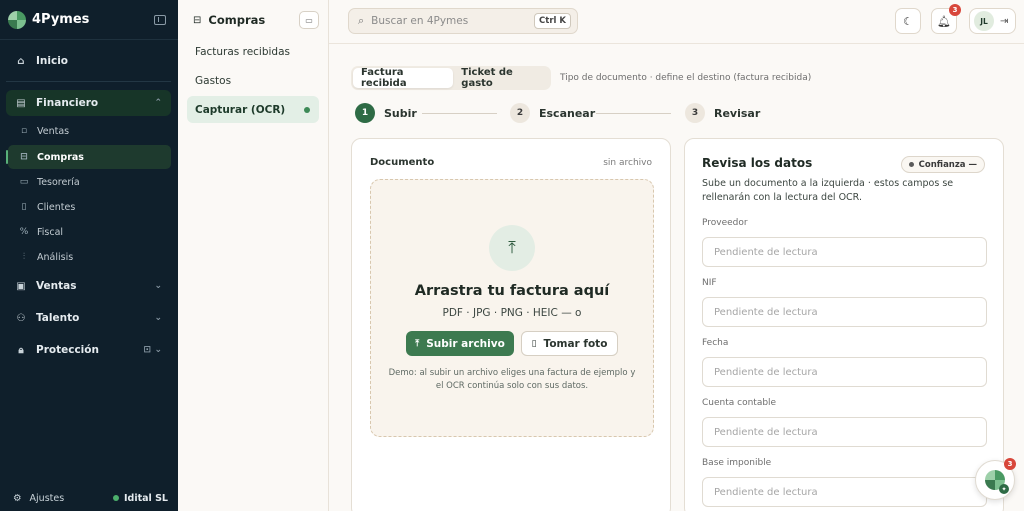  I want to click on nav-financiero: ▤ Financiero ⌃, so click(88, 103).